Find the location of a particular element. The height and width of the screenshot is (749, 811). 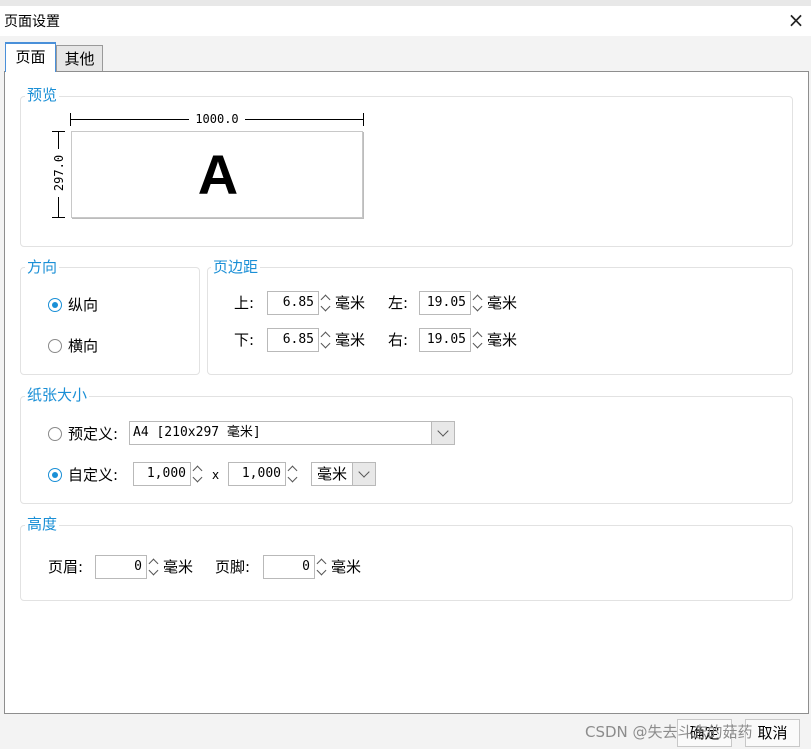

custom-width-value: 1,000 is located at coordinates (162, 474).